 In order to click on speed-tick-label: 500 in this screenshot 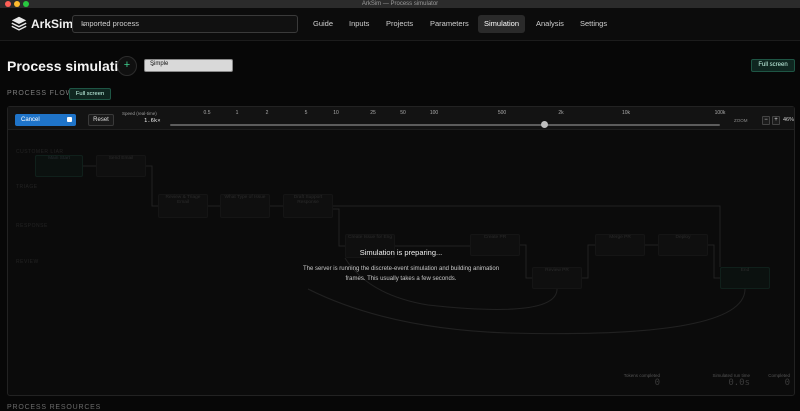, I will do `click(502, 113)`.